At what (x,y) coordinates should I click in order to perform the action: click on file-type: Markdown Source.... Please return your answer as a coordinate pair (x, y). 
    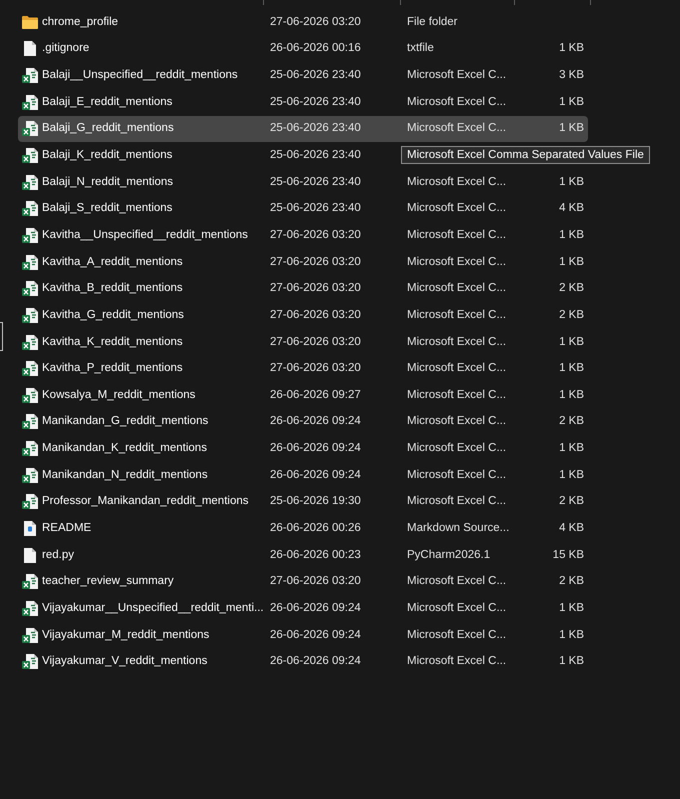
    Looking at the image, I should click on (458, 528).